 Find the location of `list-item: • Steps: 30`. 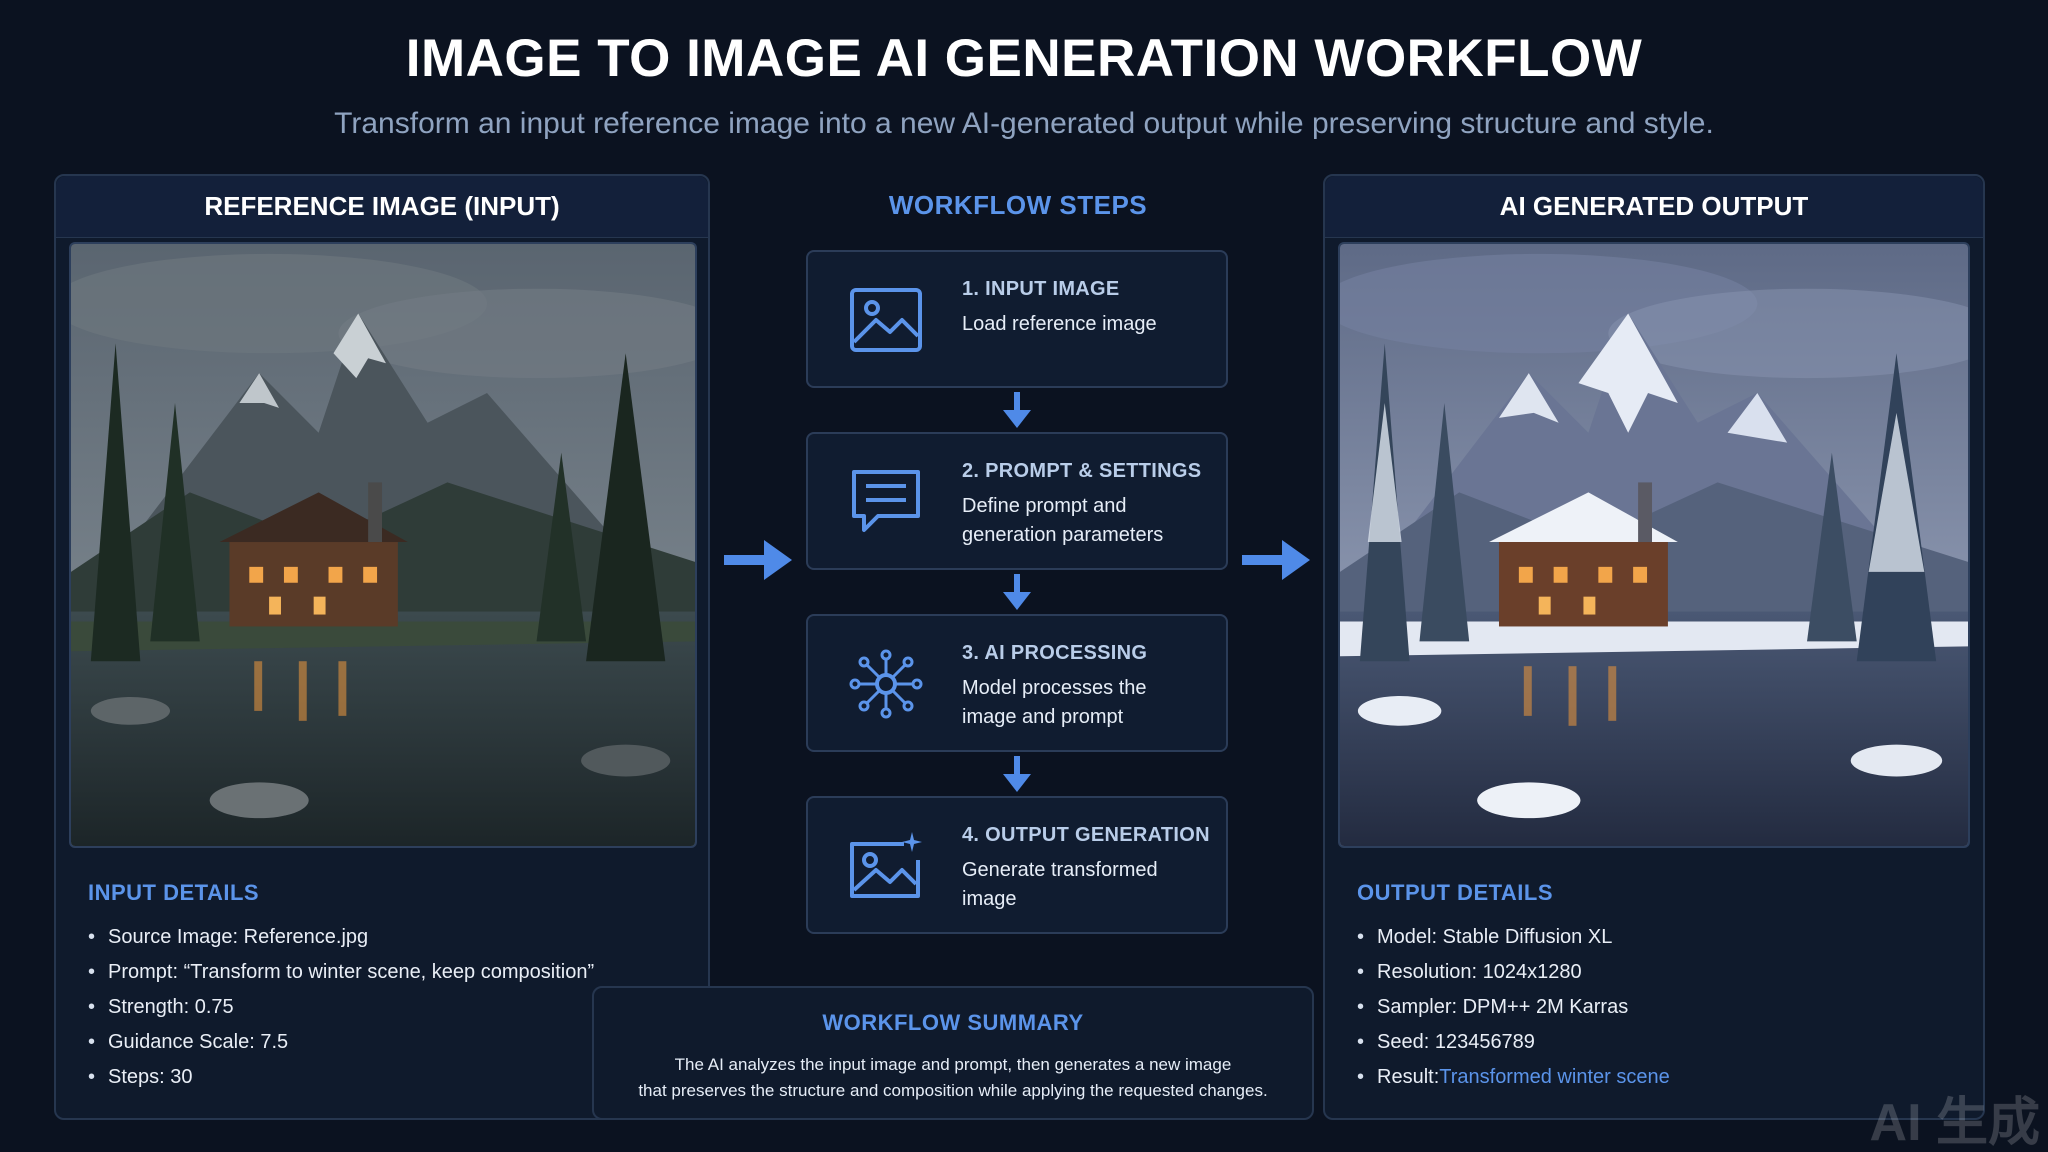

list-item: • Steps: 30 is located at coordinates (140, 1077).